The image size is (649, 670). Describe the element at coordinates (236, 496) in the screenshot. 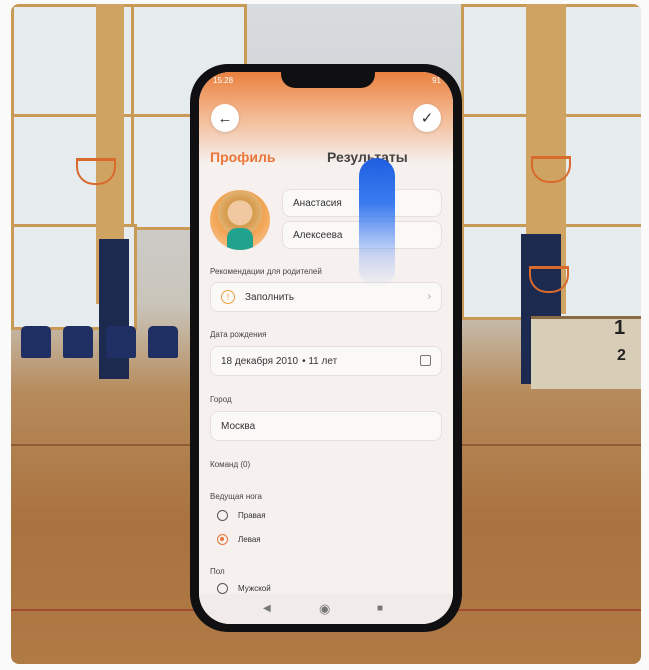

I see `foot-label: Ведущая нога` at that location.